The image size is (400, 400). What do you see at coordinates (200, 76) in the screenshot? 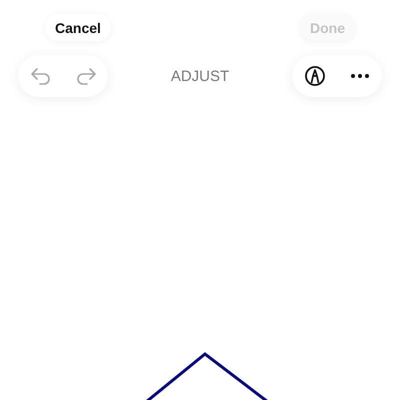
I see `mode-title: ADJUST` at bounding box center [200, 76].